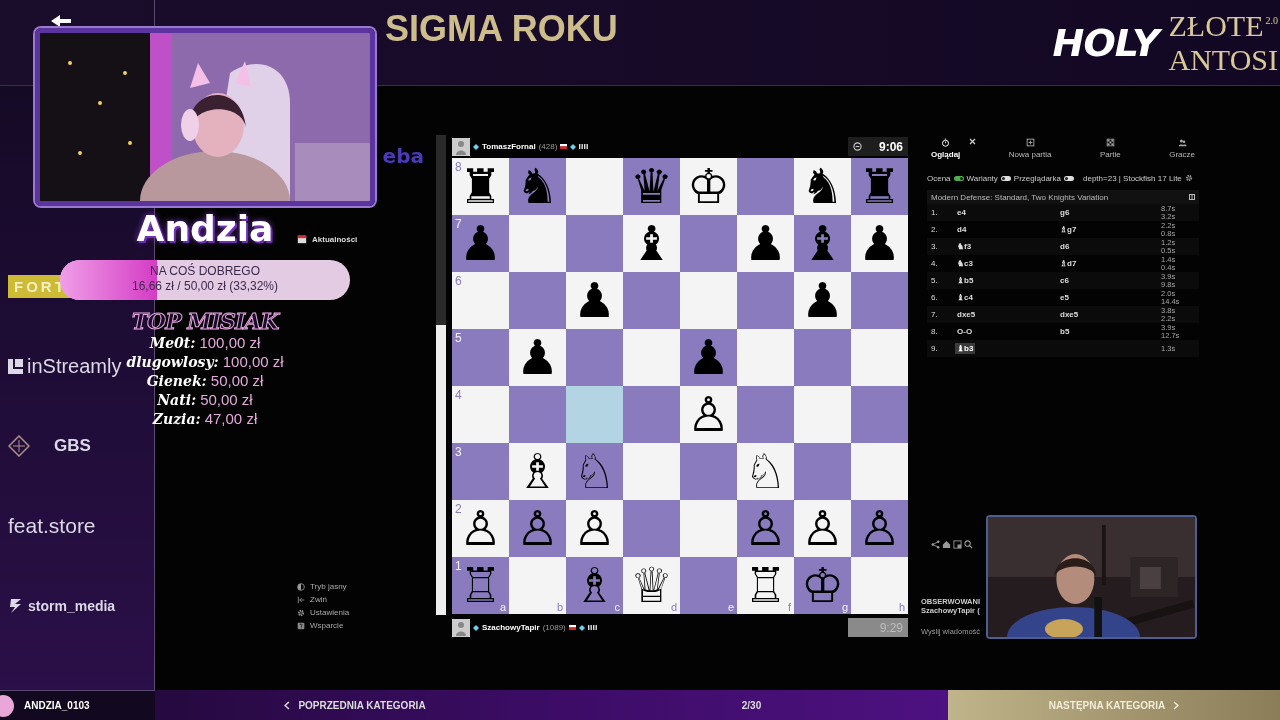 Image resolution: width=1280 pixels, height=720 pixels. What do you see at coordinates (1182, 152) in the screenshot?
I see `tab: Gracze` at bounding box center [1182, 152].